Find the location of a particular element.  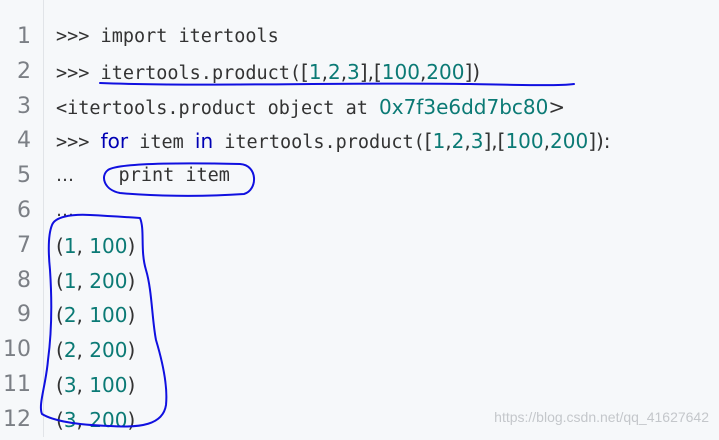

output-line: (2, 200) is located at coordinates (387, 350).